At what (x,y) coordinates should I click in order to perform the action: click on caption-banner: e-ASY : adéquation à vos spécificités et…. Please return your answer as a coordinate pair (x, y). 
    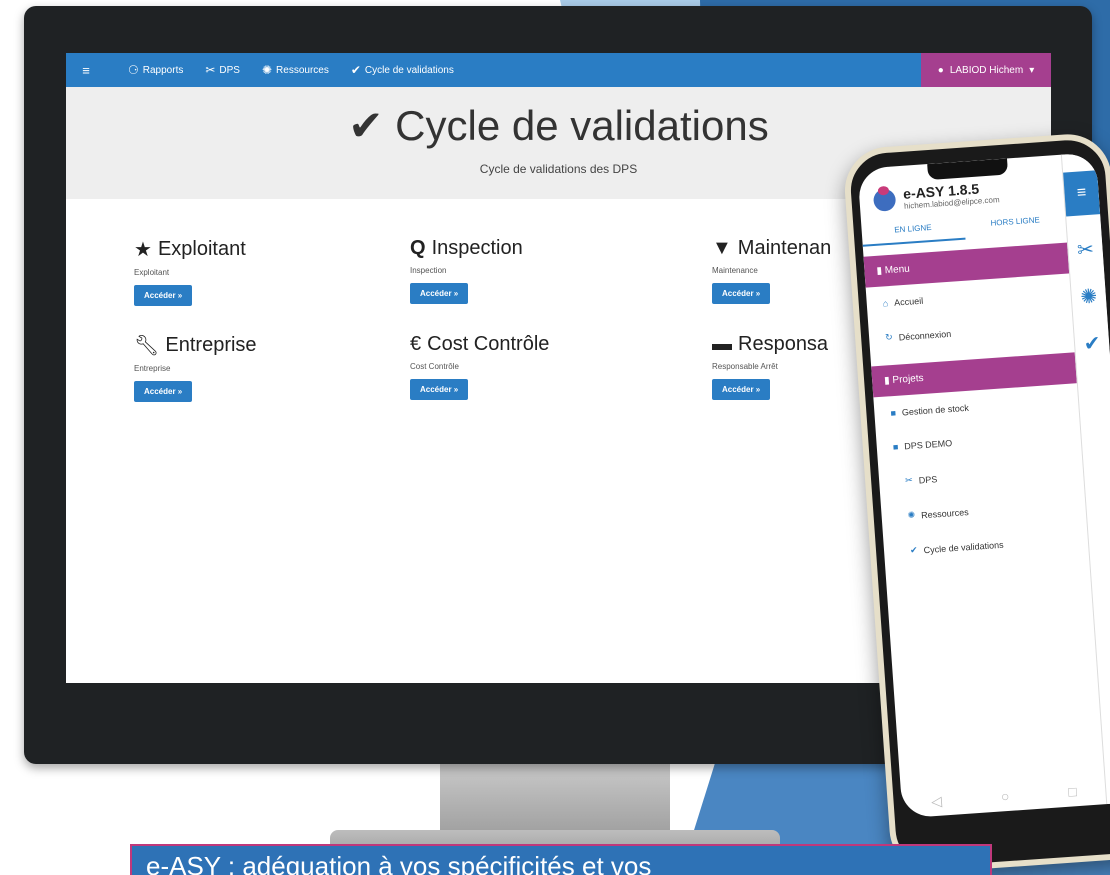
    Looking at the image, I should click on (561, 859).